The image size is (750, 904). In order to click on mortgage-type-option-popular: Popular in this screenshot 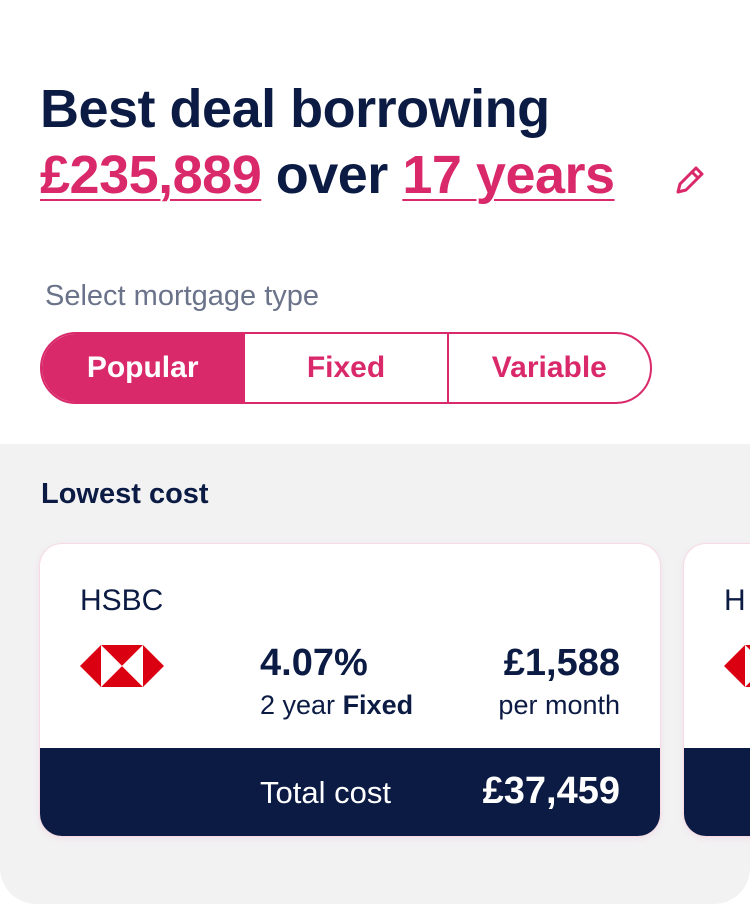, I will do `click(143, 368)`.